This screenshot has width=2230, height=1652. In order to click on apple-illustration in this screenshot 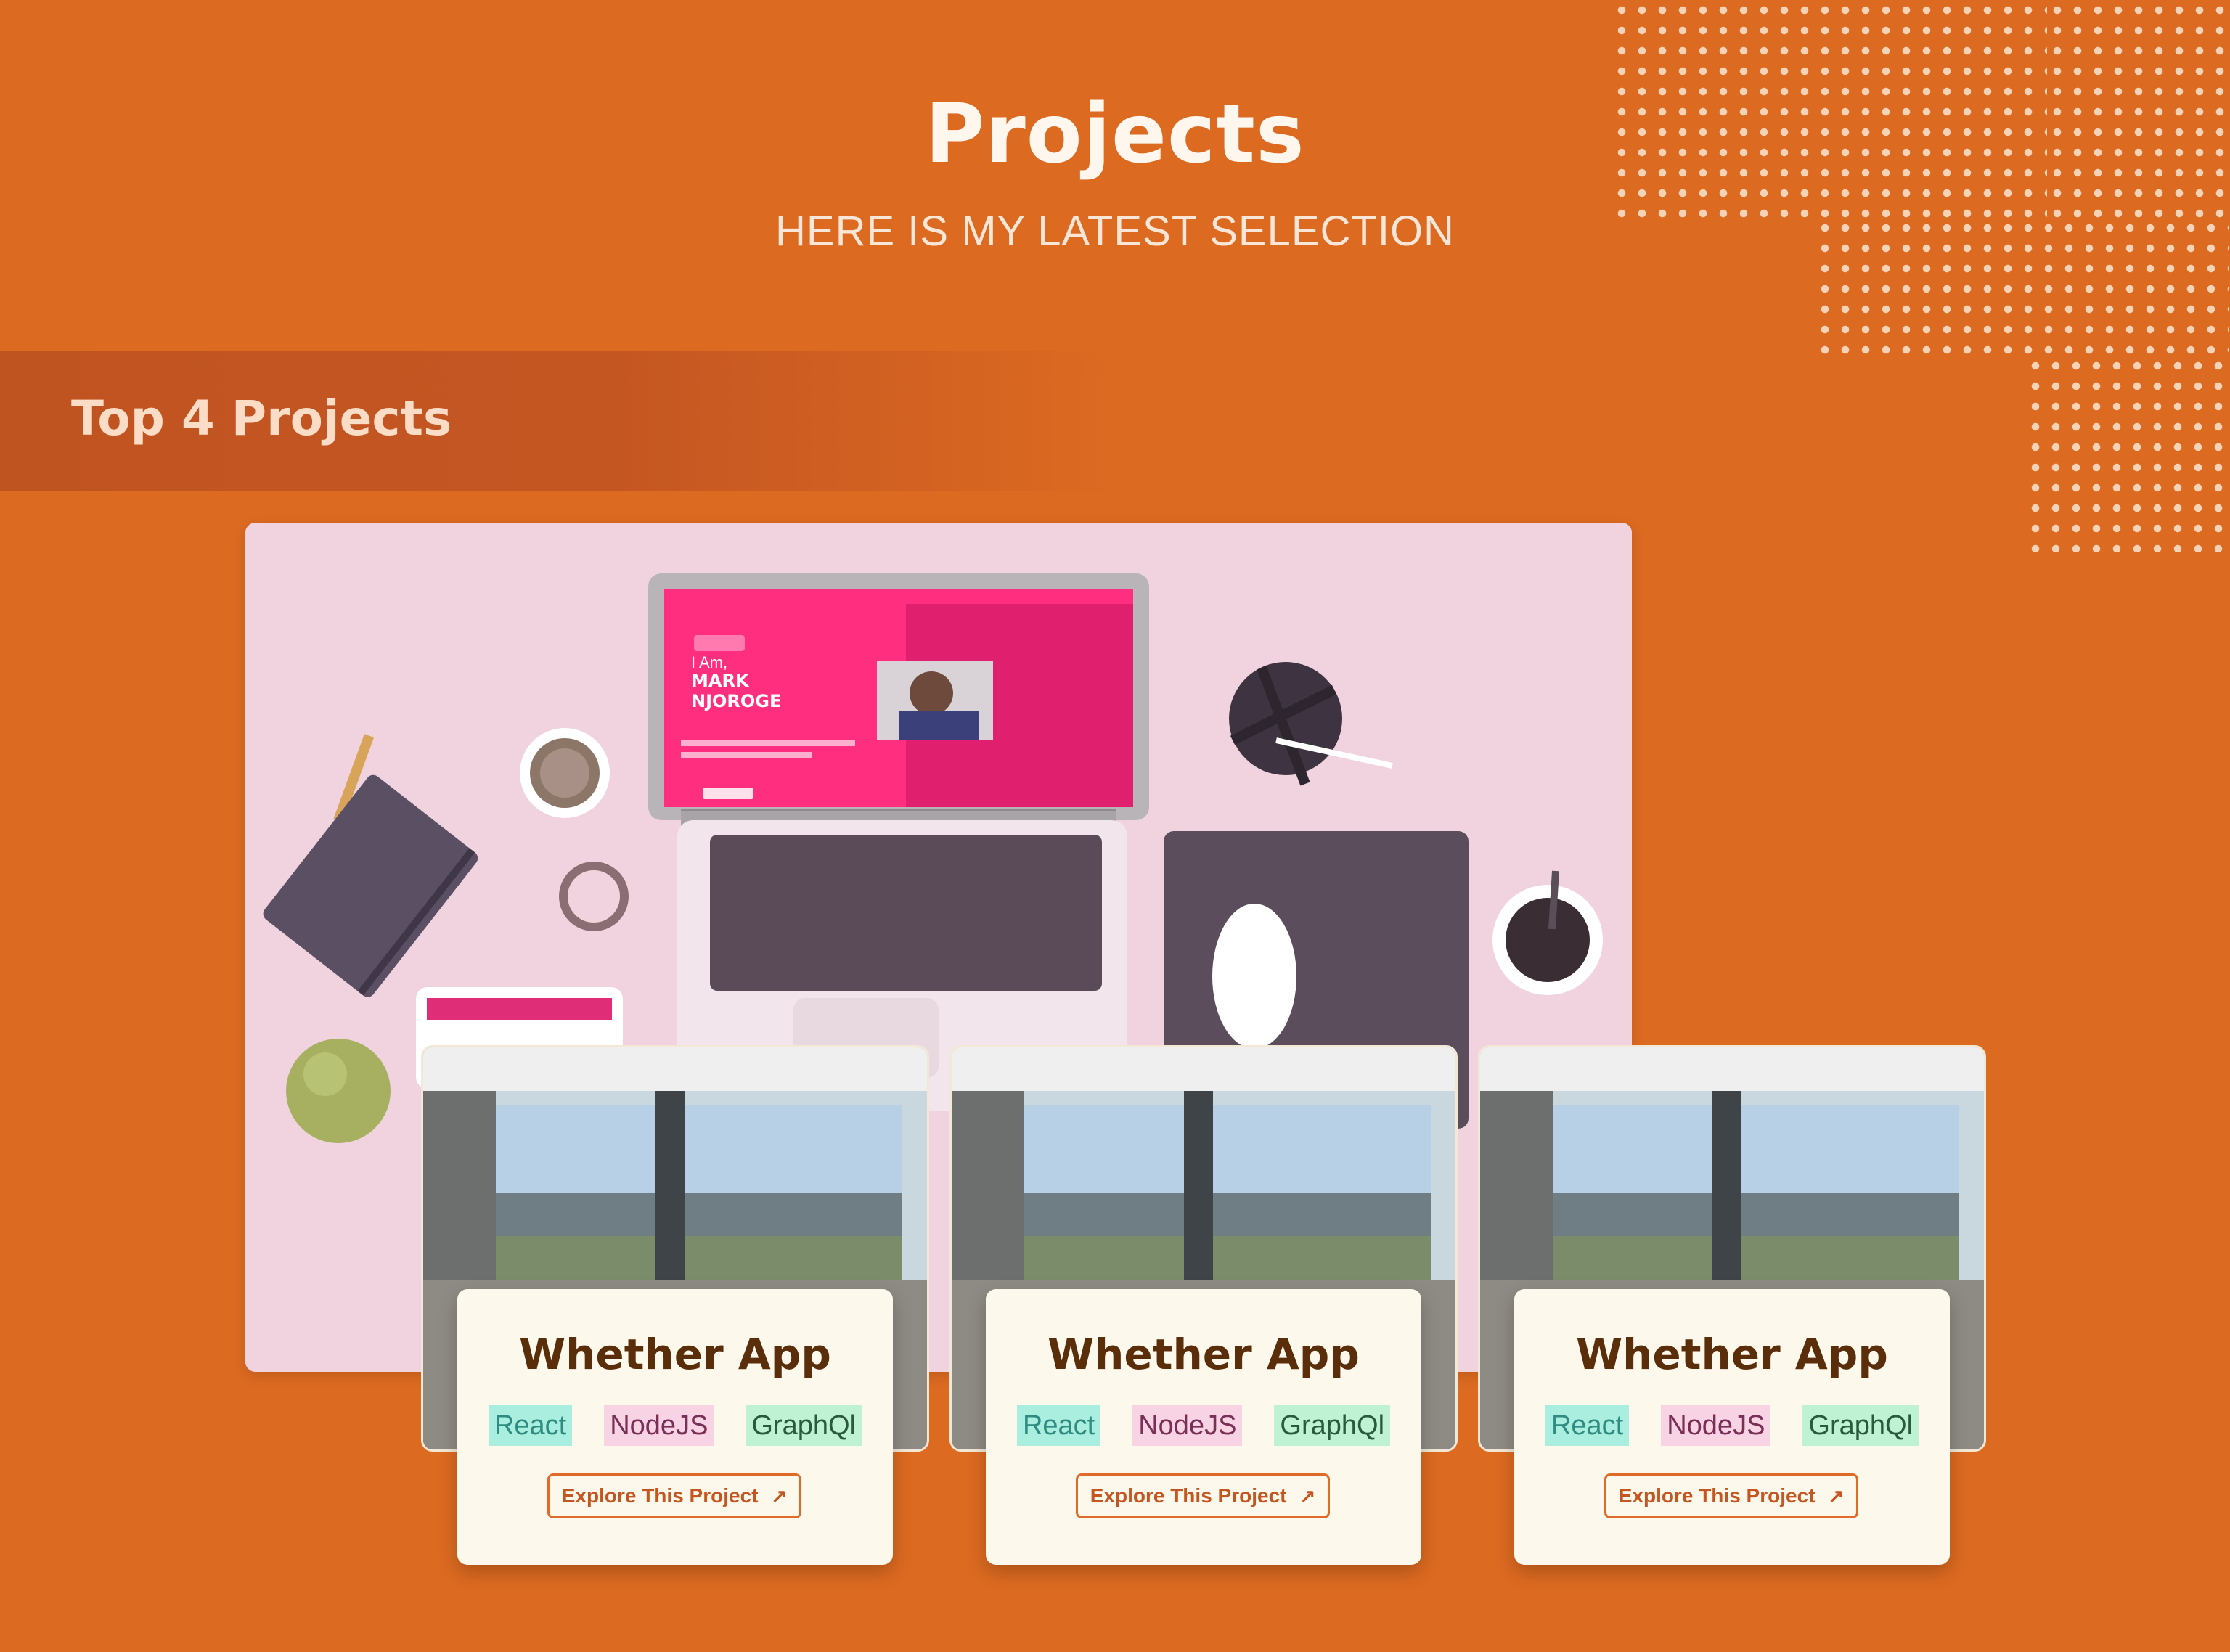, I will do `click(338, 1091)`.